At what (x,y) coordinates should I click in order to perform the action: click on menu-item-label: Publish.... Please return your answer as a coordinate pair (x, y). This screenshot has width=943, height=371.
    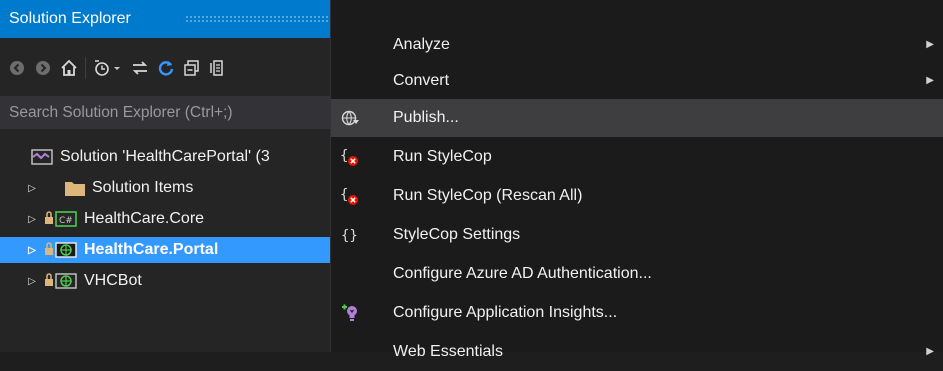
    Looking at the image, I should click on (426, 117).